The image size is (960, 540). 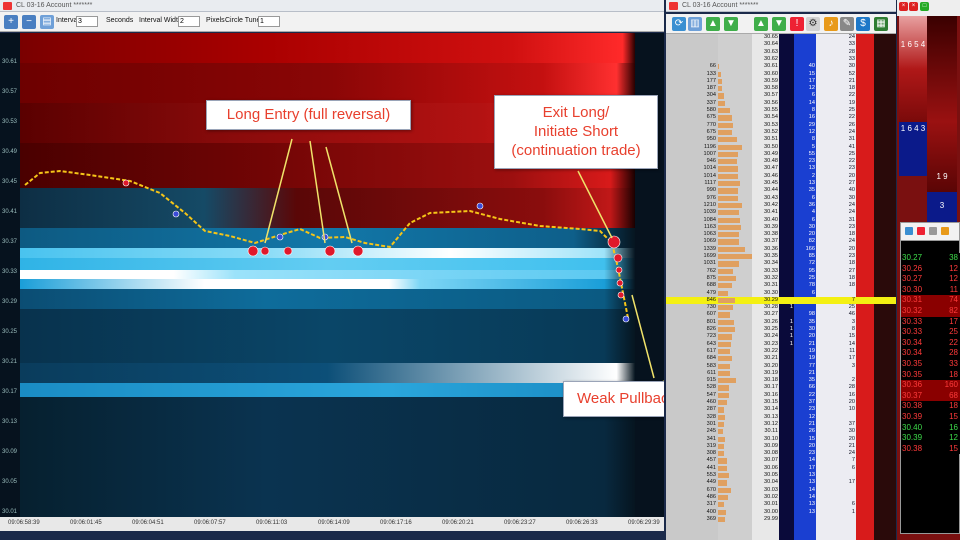 I want to click on trash-icon: ▥, so click(x=695, y=24).